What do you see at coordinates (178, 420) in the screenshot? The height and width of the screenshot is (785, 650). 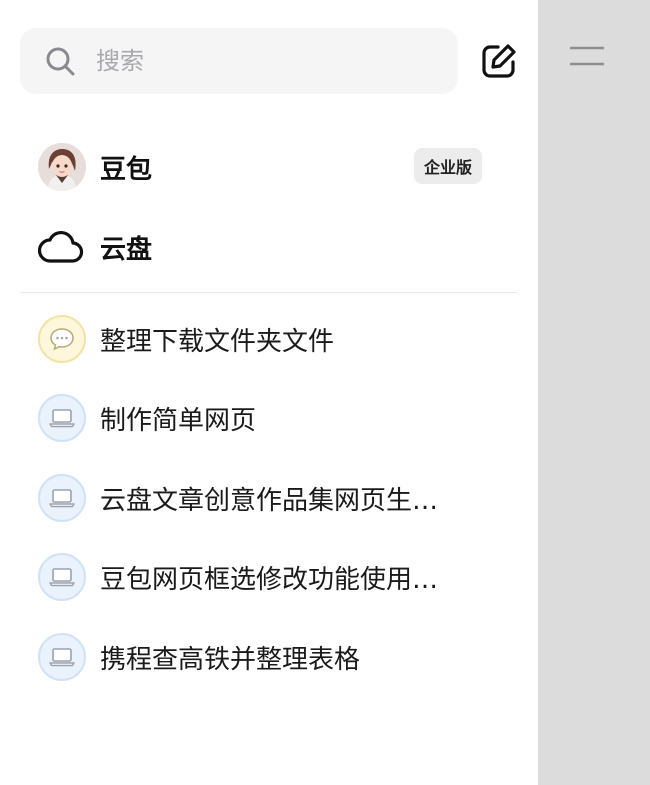 I see `chat-title: 制作简单网页` at bounding box center [178, 420].